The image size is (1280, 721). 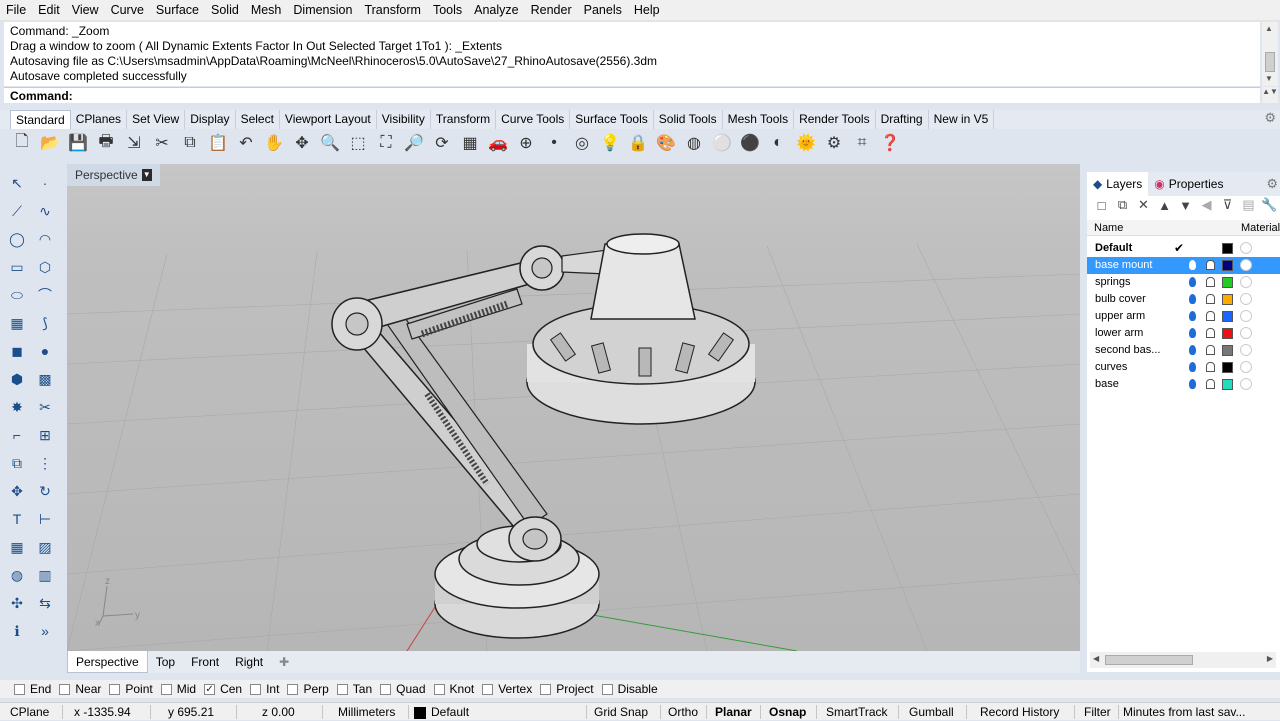 I want to click on layer-row: bulb cover, so click(x=1183, y=299).